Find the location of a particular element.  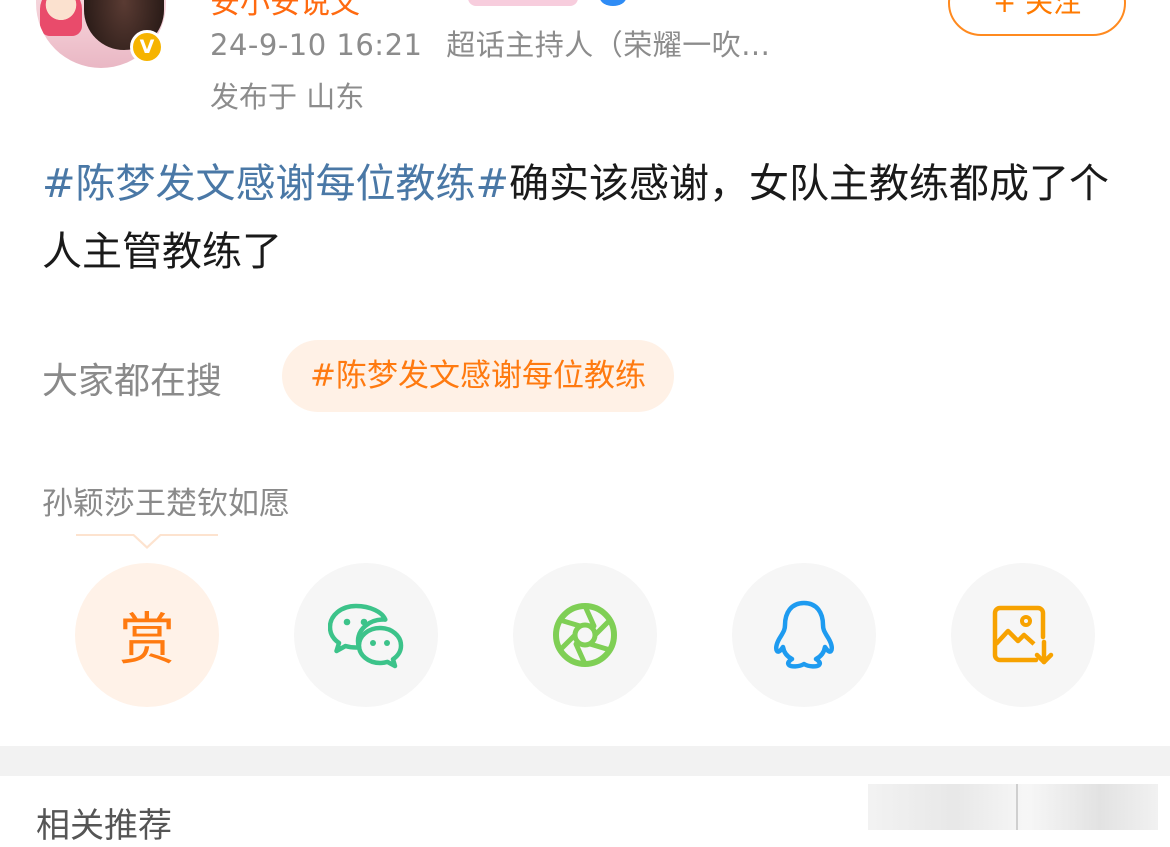

post-timestamp: 24-9-10 16:21 is located at coordinates (316, 45).